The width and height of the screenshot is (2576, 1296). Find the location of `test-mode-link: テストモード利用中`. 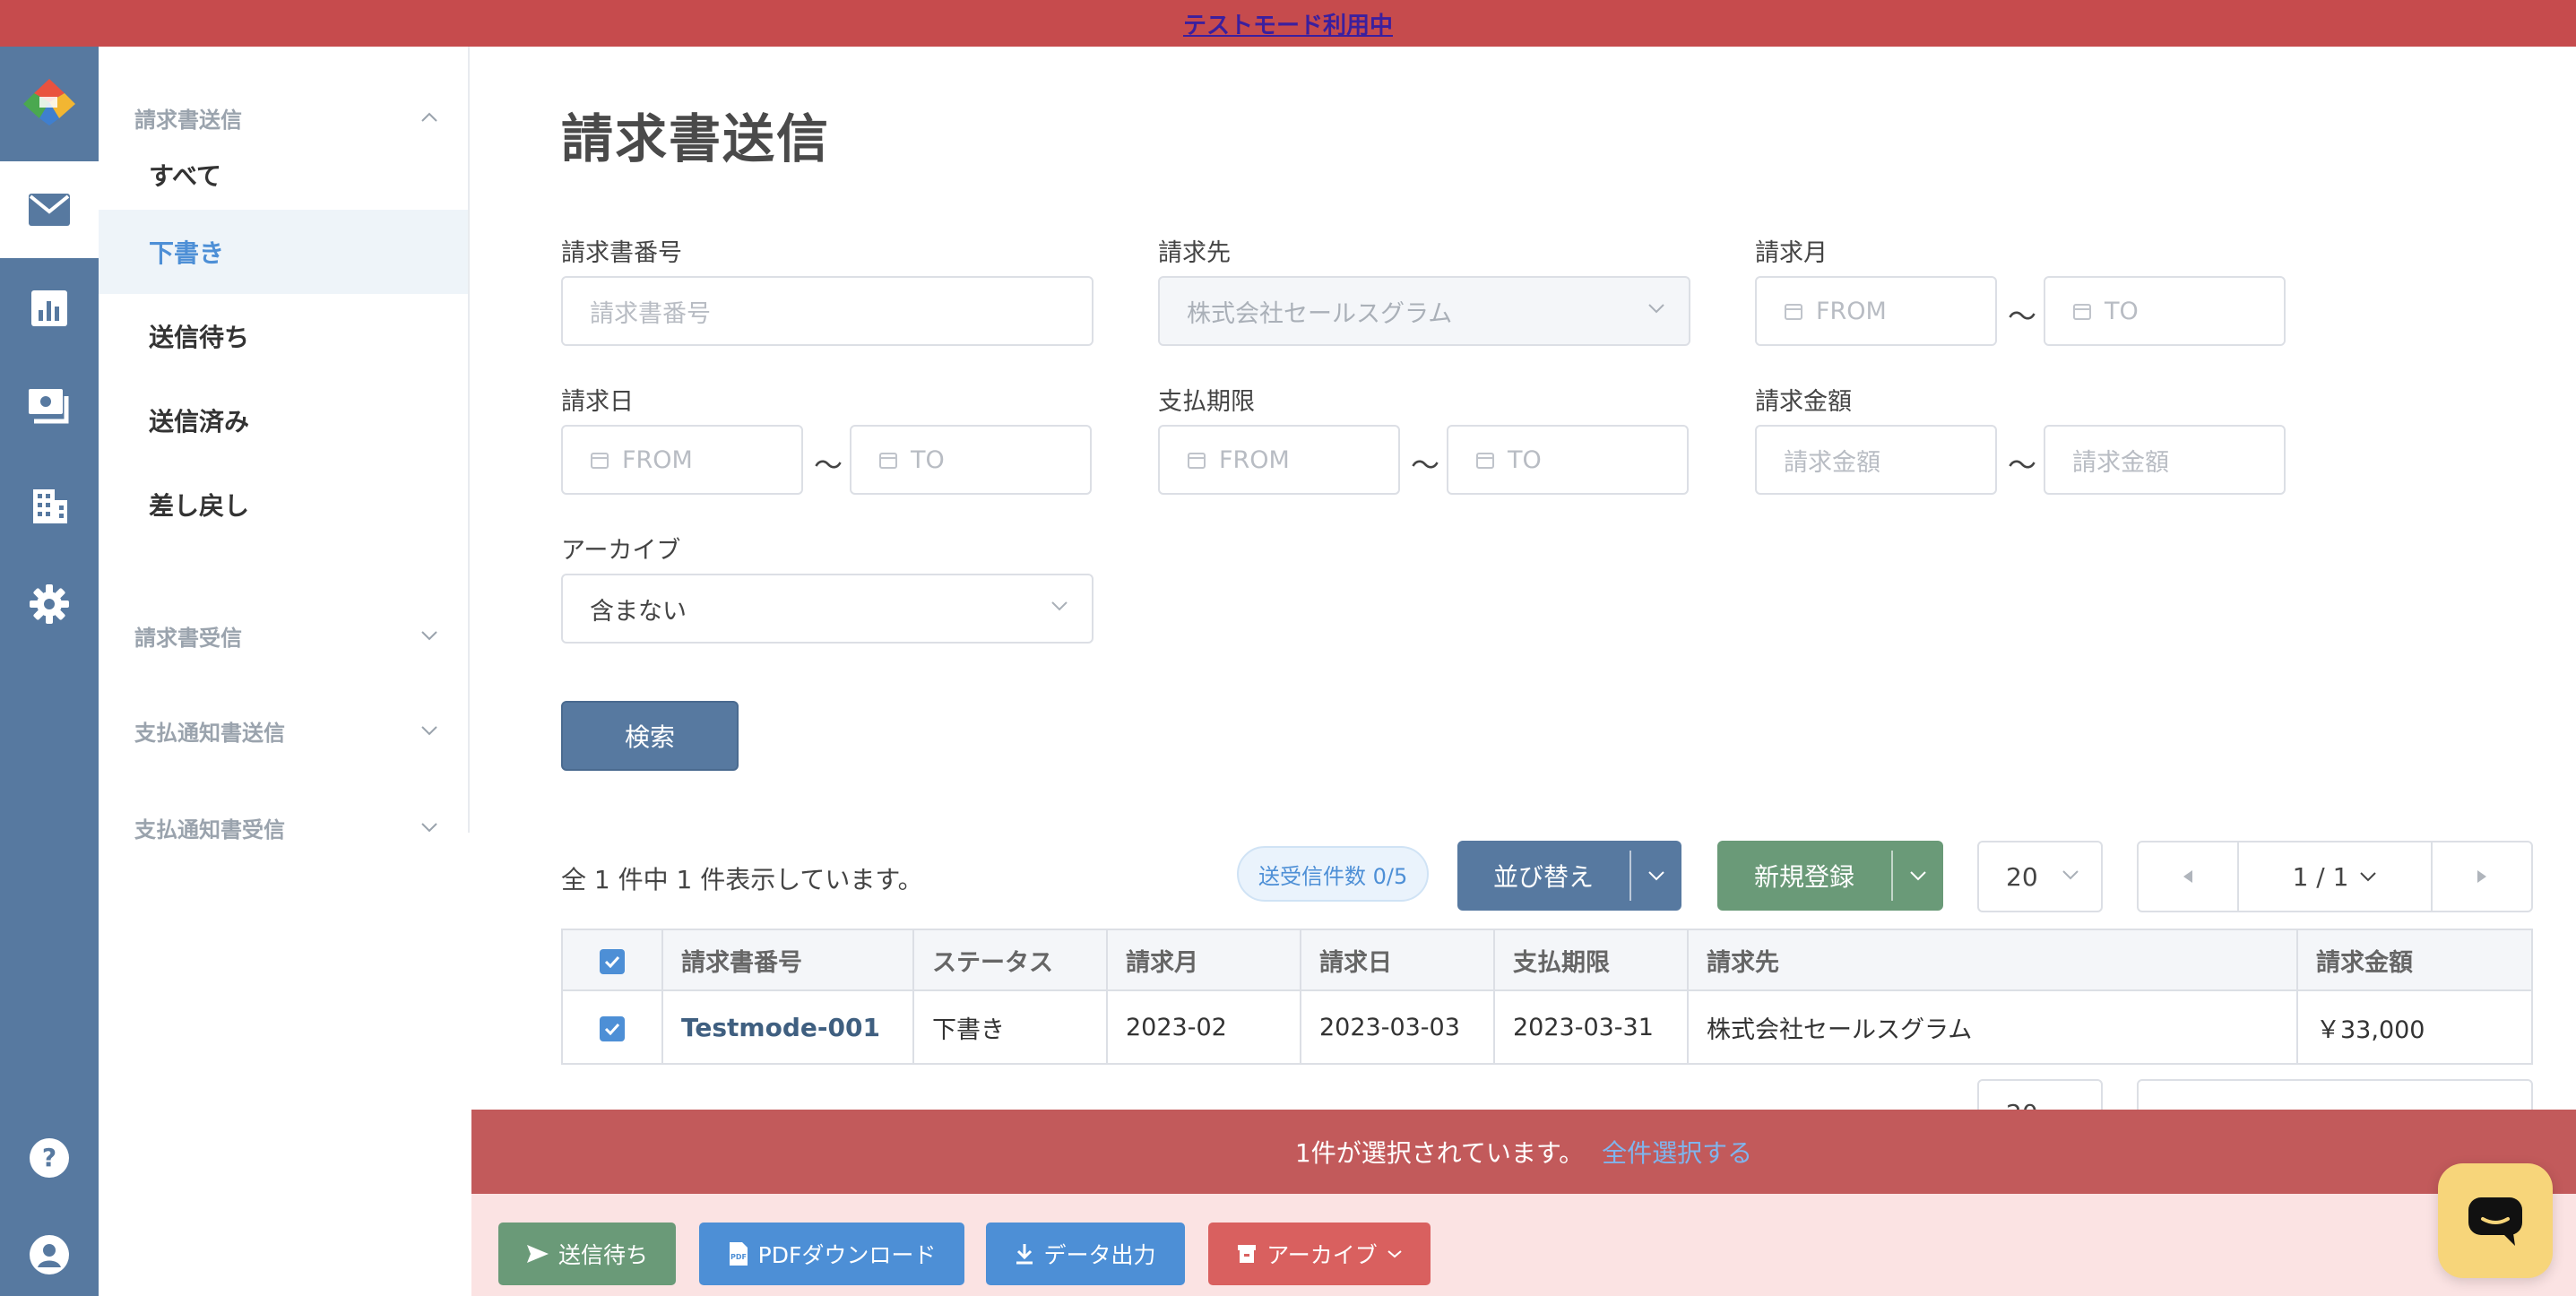

test-mode-link: テストモード利用中 is located at coordinates (1288, 23).